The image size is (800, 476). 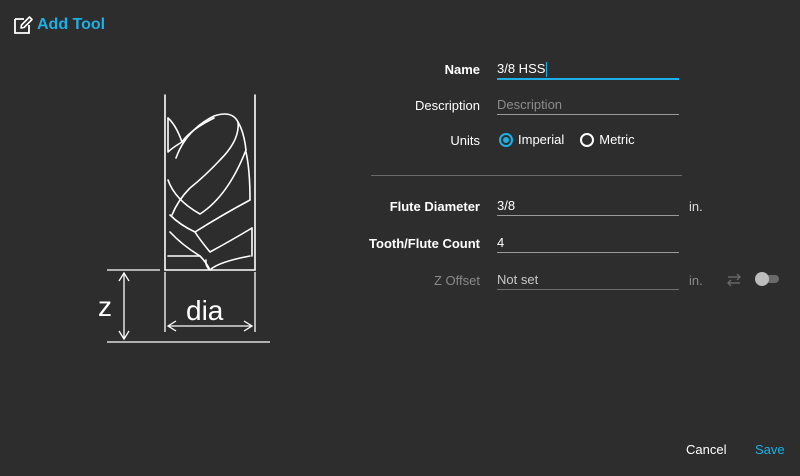 I want to click on units-label: Units, so click(x=465, y=140).